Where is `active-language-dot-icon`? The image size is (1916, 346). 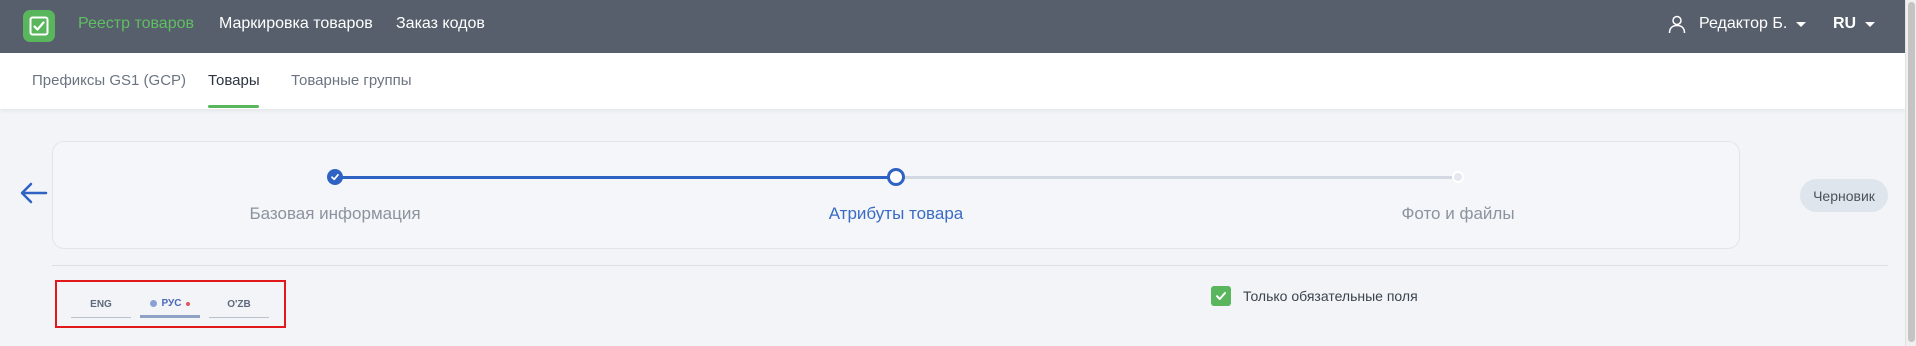 active-language-dot-icon is located at coordinates (153, 303).